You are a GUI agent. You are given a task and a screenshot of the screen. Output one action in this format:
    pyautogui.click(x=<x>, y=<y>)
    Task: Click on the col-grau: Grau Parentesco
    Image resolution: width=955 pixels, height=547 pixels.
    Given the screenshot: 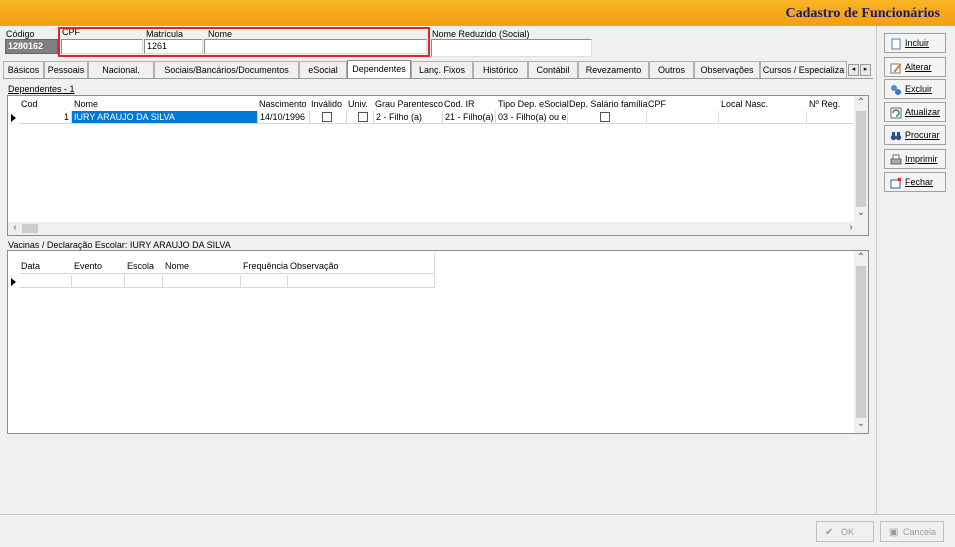 What is the action you would take?
    pyautogui.click(x=409, y=104)
    